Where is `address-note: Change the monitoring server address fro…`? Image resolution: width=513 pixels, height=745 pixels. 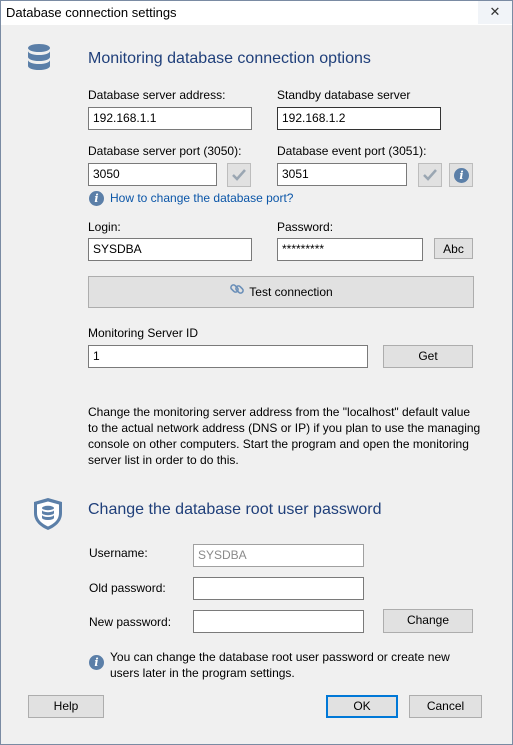
address-note: Change the monitoring server address fro… is located at coordinates (284, 436).